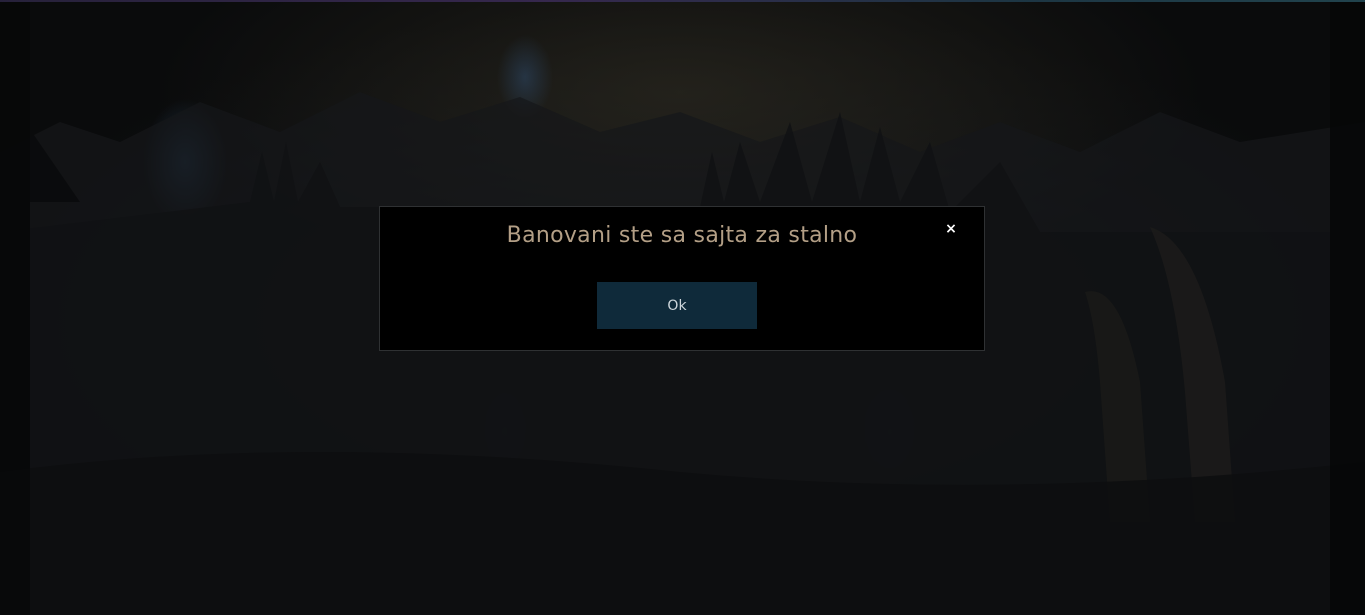 The height and width of the screenshot is (615, 1365). Describe the element at coordinates (677, 305) in the screenshot. I see `ok-button: Ok` at that location.